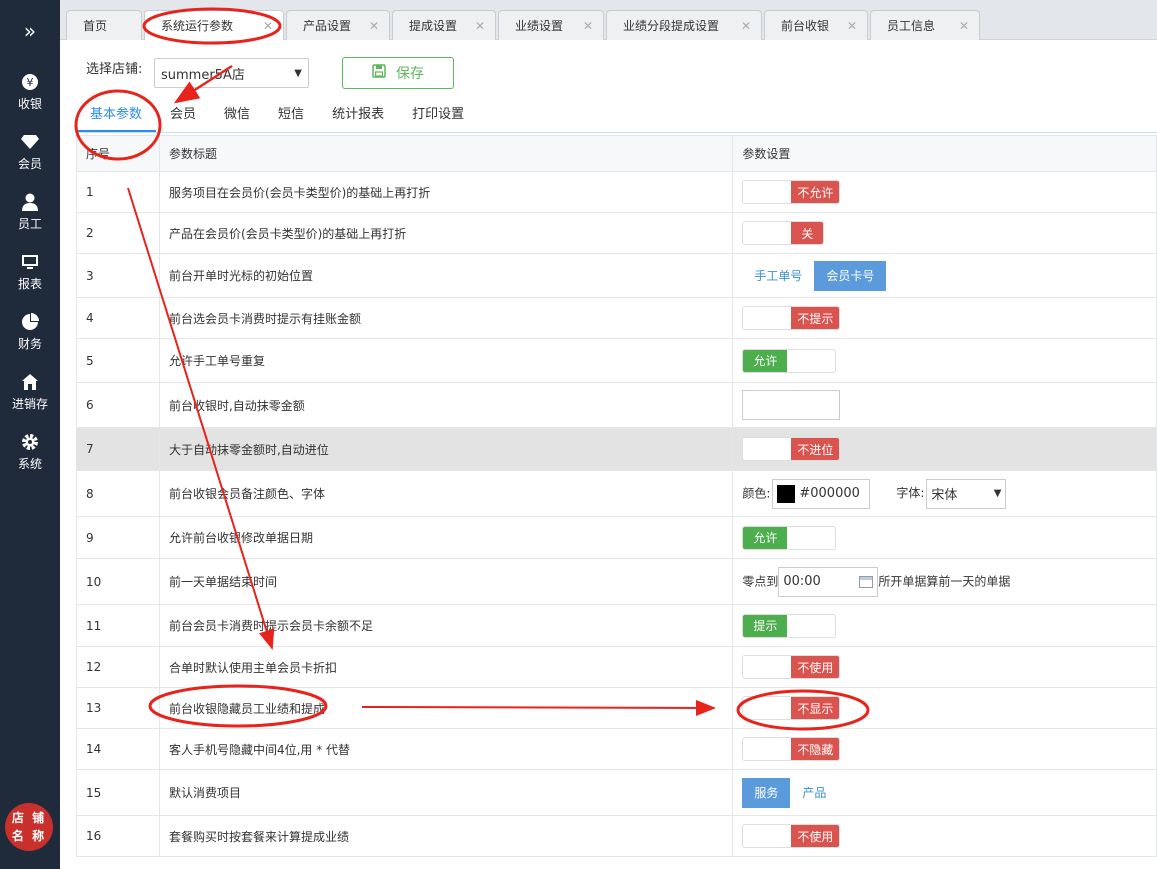 The width and height of the screenshot is (1157, 869). What do you see at coordinates (765, 537) in the screenshot?
I see `switch-state-label: 允许` at bounding box center [765, 537].